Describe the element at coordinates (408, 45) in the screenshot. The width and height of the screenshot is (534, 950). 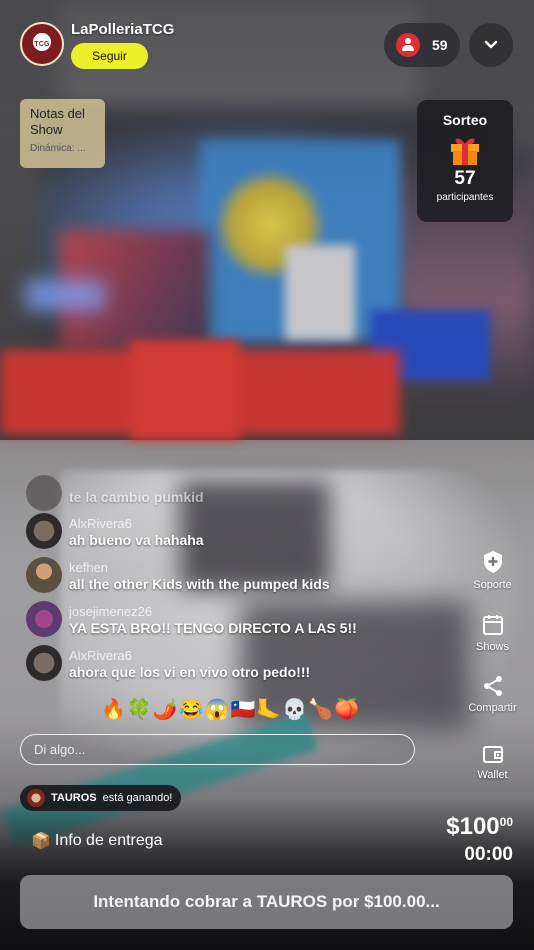
I see `person-icon` at that location.